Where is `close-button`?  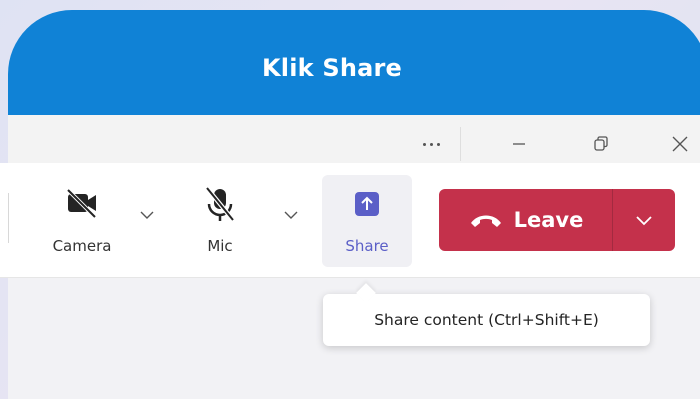
close-button is located at coordinates (680, 144).